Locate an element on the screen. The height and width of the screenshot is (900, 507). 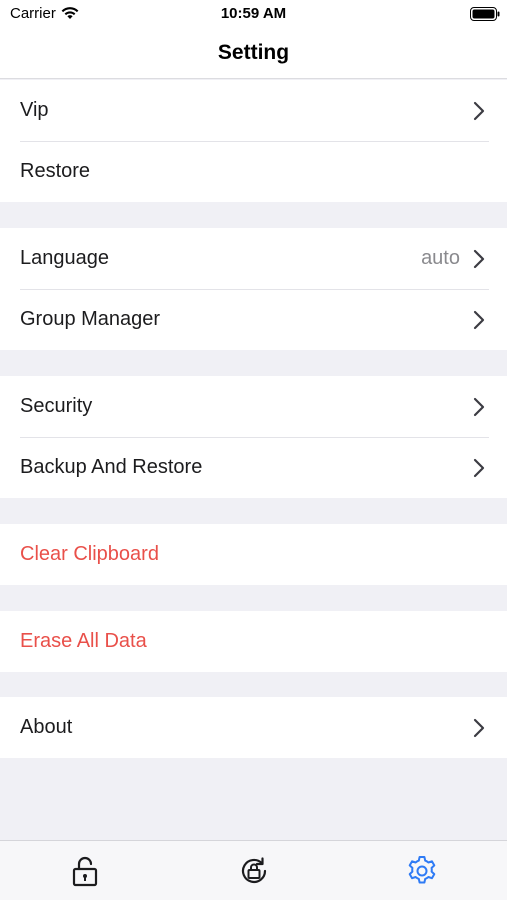
gear-icon is located at coordinates (422, 870).